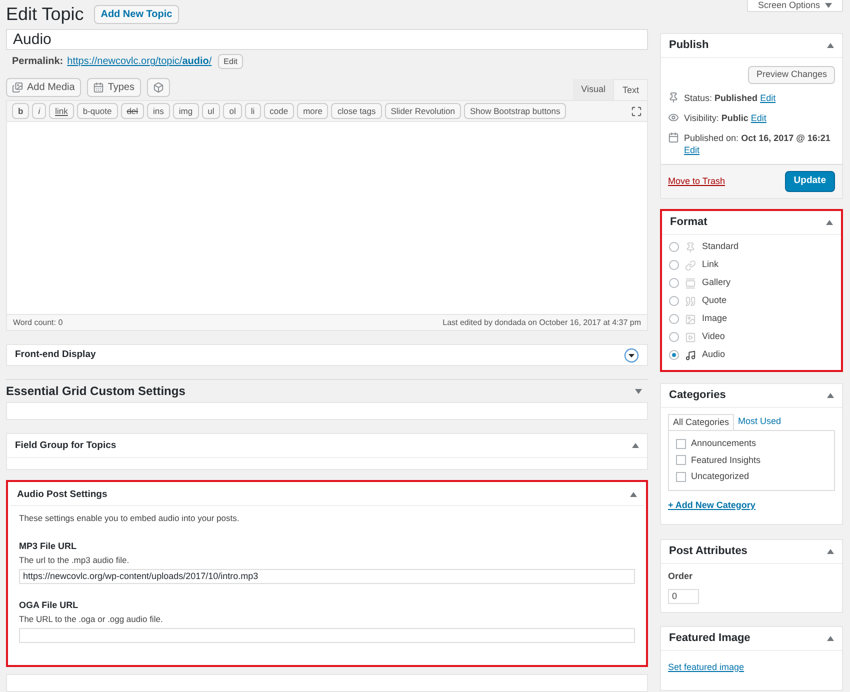 The height and width of the screenshot is (692, 850). Describe the element at coordinates (139, 62) in the screenshot. I see `permalink-link: https://newcovlc.org/topic/audio/` at that location.